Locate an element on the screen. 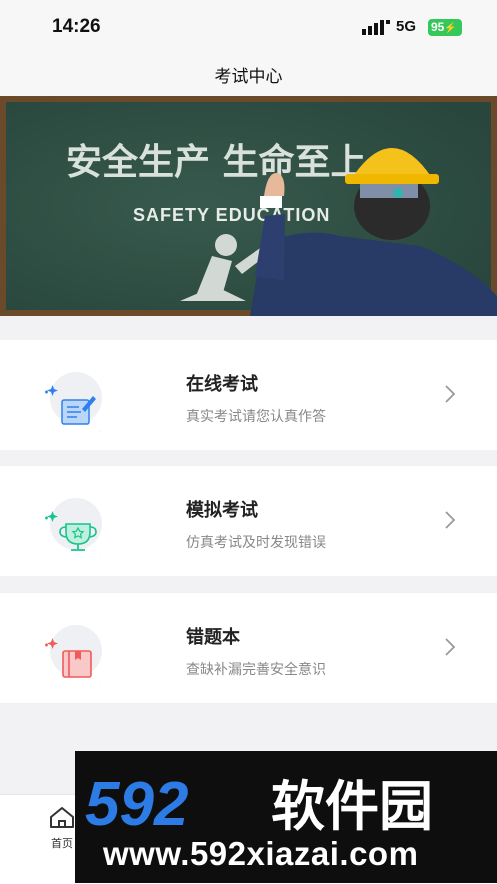 The height and width of the screenshot is (884, 497). watermark-overlay: 592 软件园 www.592xiazai.com is located at coordinates (286, 817).